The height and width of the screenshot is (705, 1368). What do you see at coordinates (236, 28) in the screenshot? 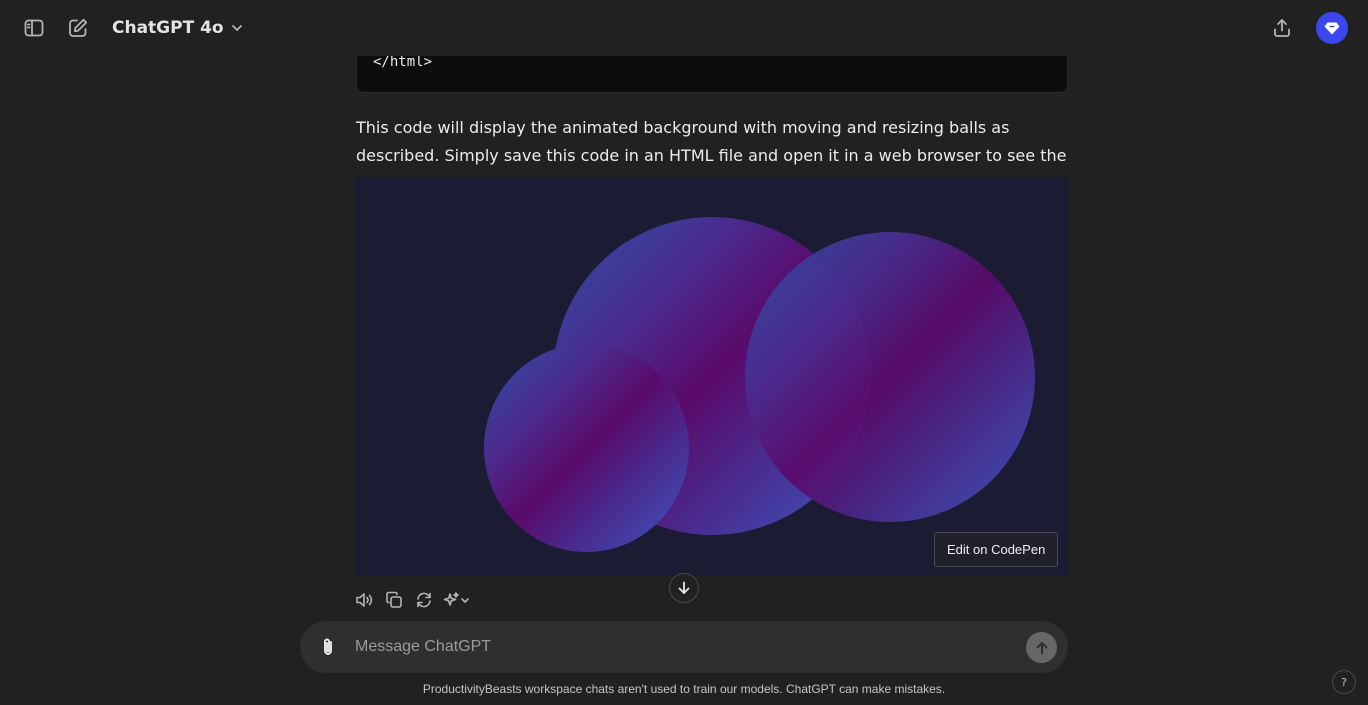
I see `chevron-down-icon` at bounding box center [236, 28].